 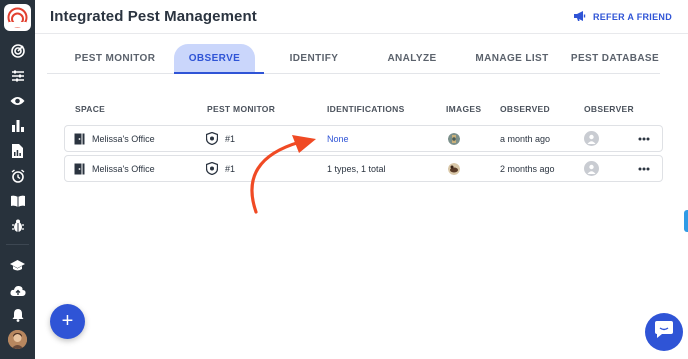 I want to click on app-logo, so click(x=17, y=17).